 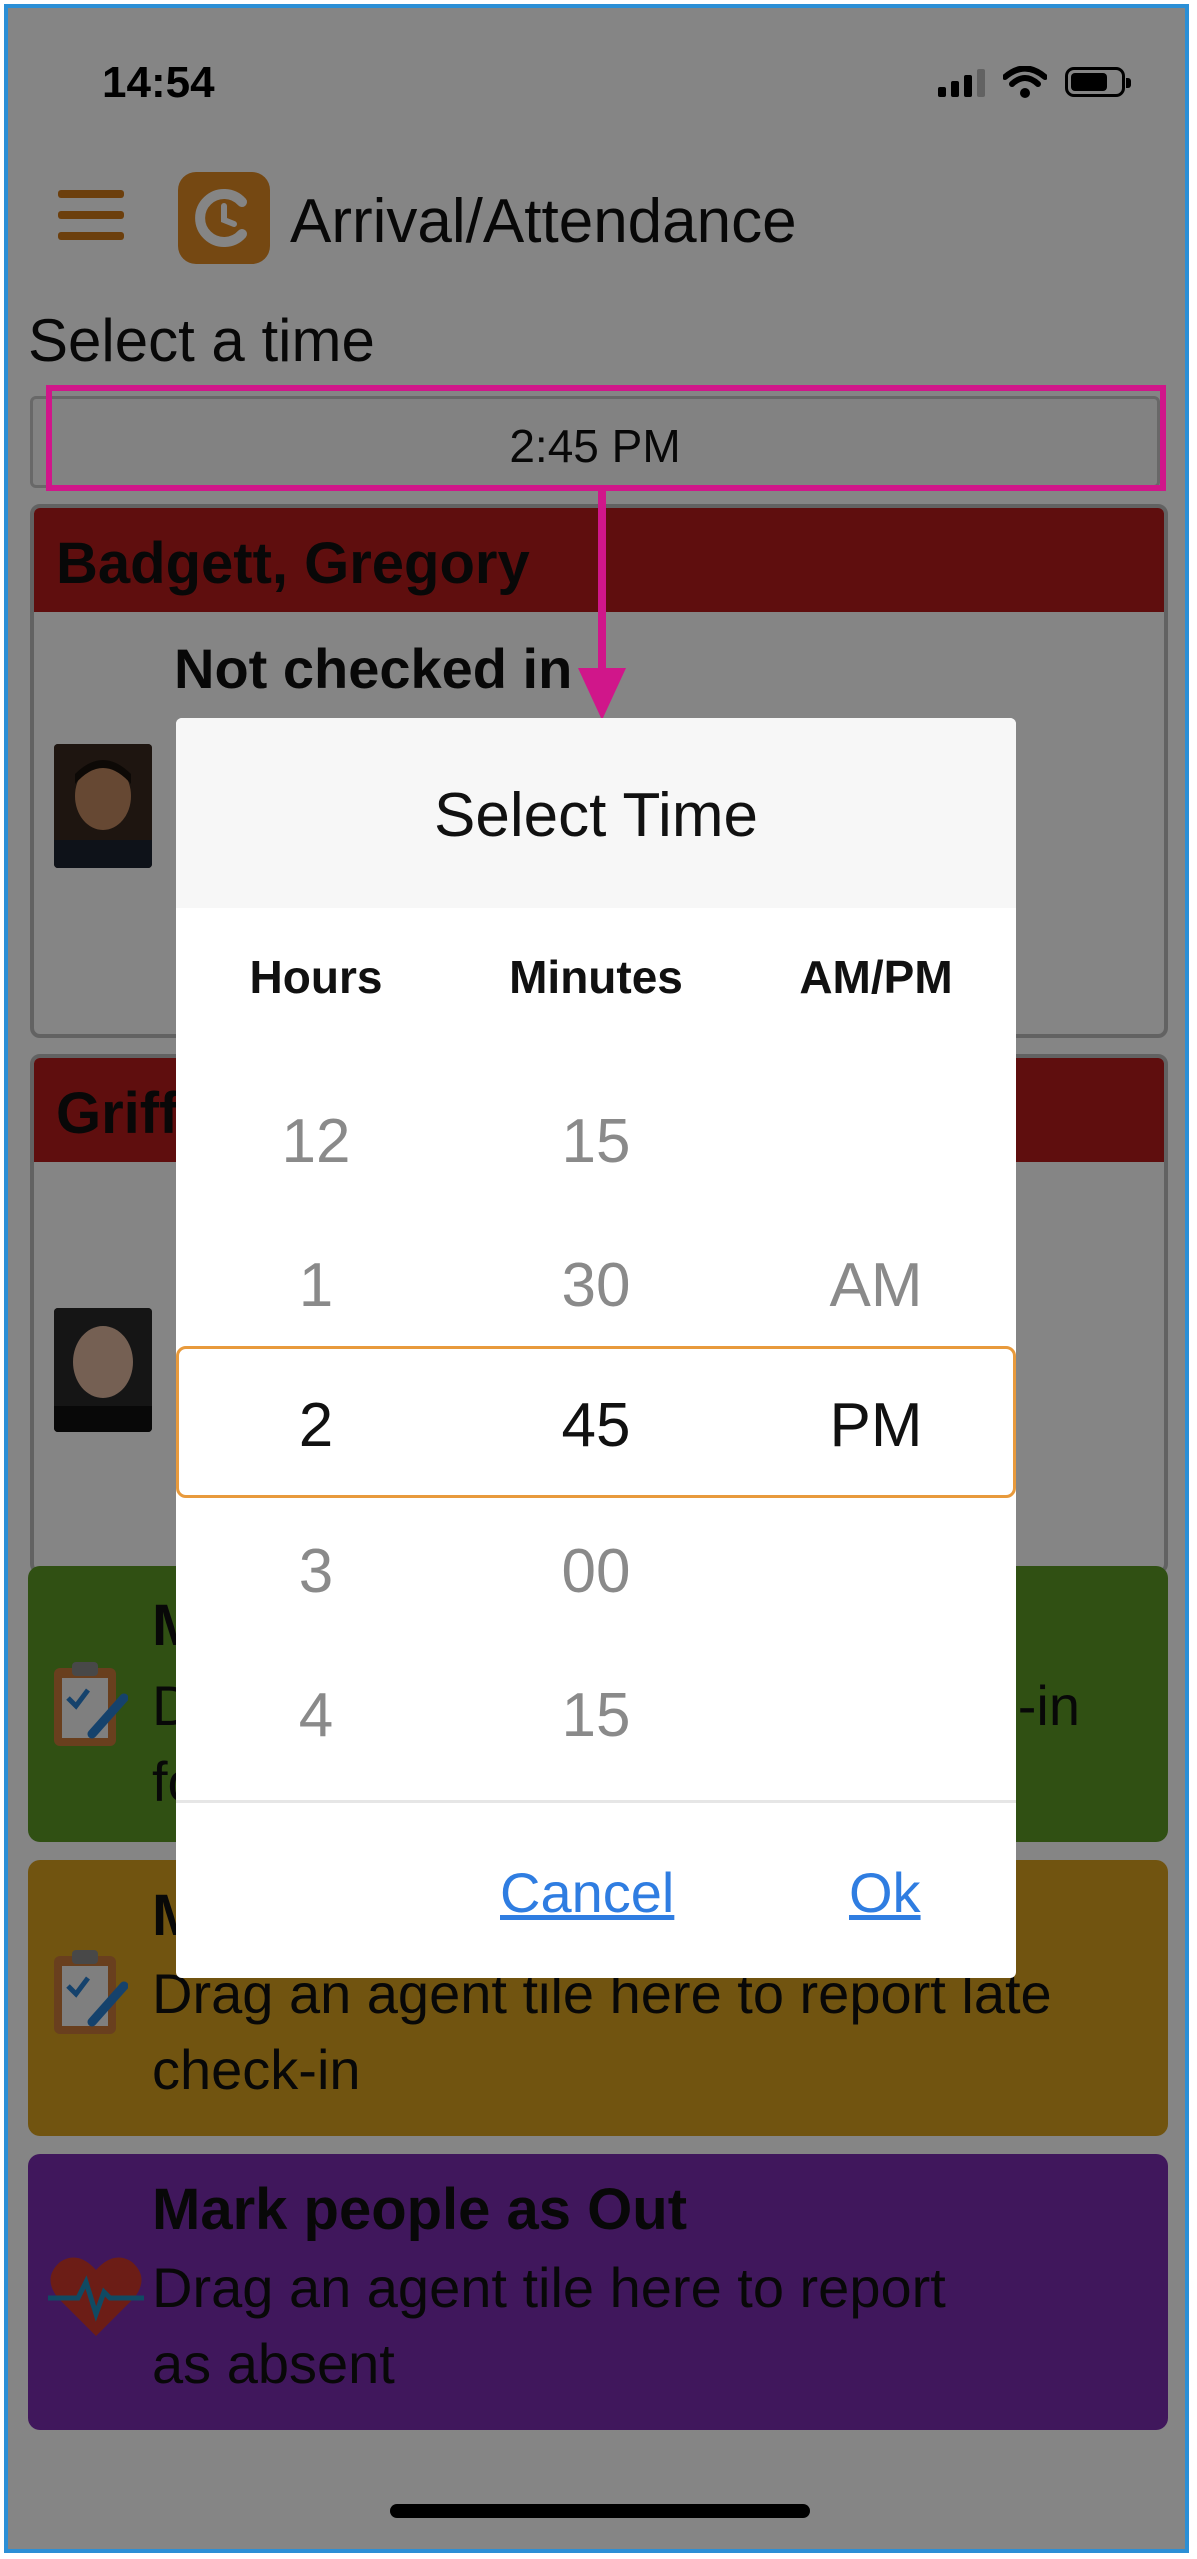 What do you see at coordinates (606, 438) in the screenshot?
I see `annotation-highlight-box` at bounding box center [606, 438].